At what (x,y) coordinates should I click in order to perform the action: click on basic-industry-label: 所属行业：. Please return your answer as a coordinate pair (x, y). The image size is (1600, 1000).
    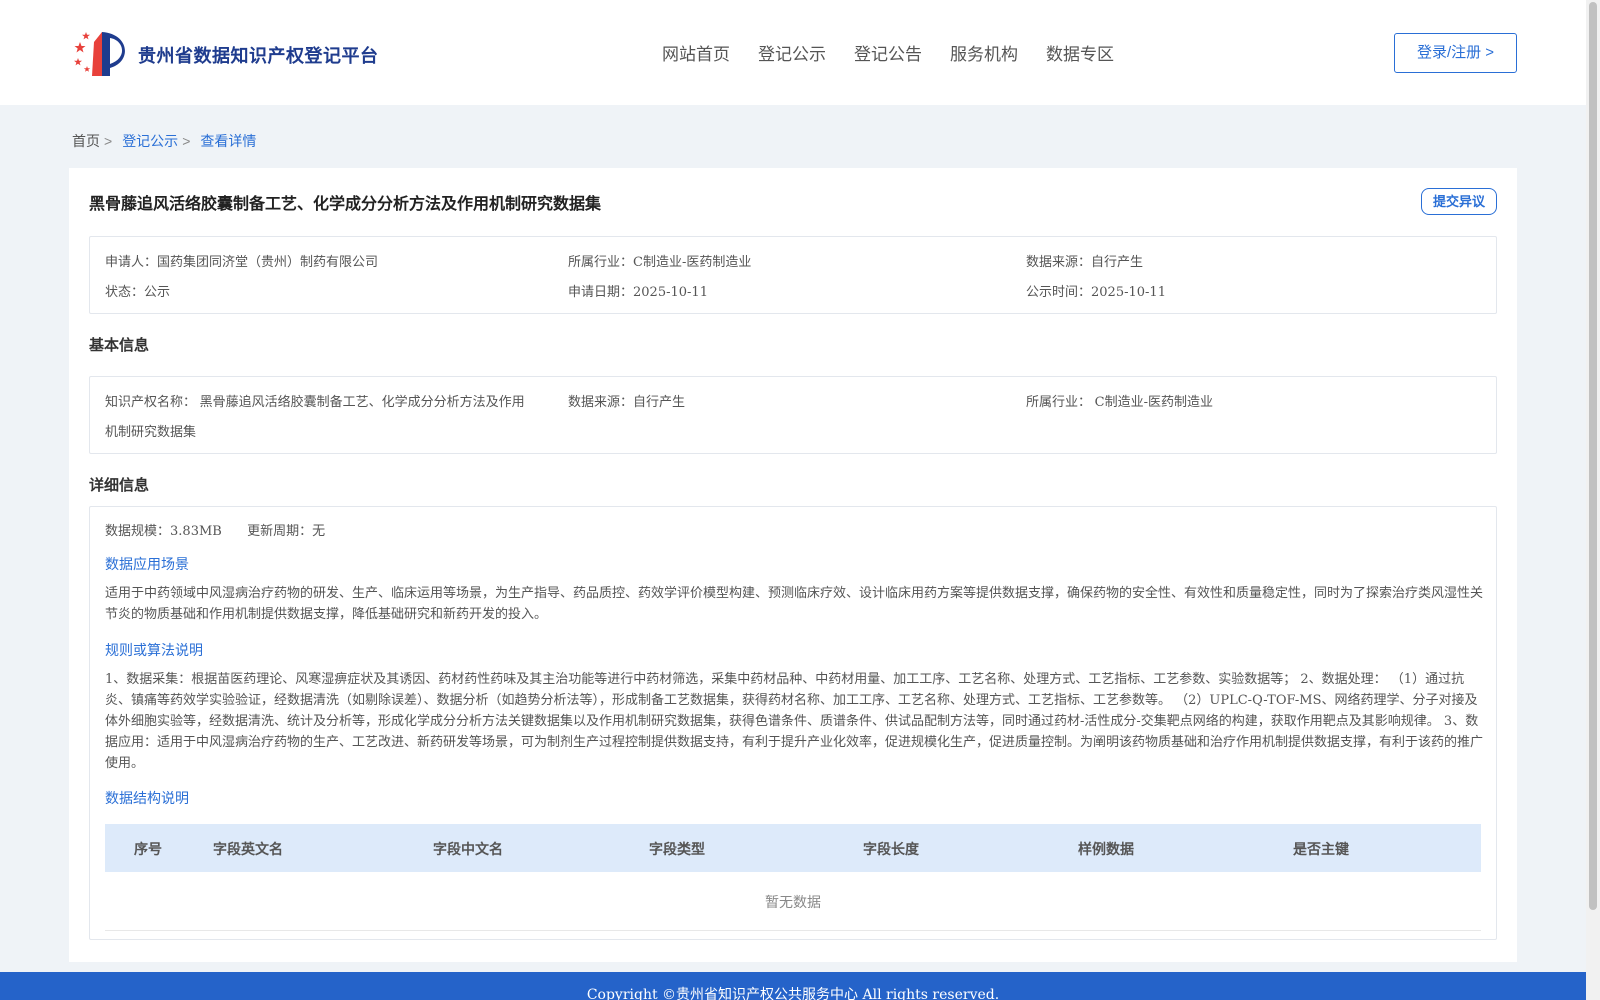
    Looking at the image, I should click on (1059, 401).